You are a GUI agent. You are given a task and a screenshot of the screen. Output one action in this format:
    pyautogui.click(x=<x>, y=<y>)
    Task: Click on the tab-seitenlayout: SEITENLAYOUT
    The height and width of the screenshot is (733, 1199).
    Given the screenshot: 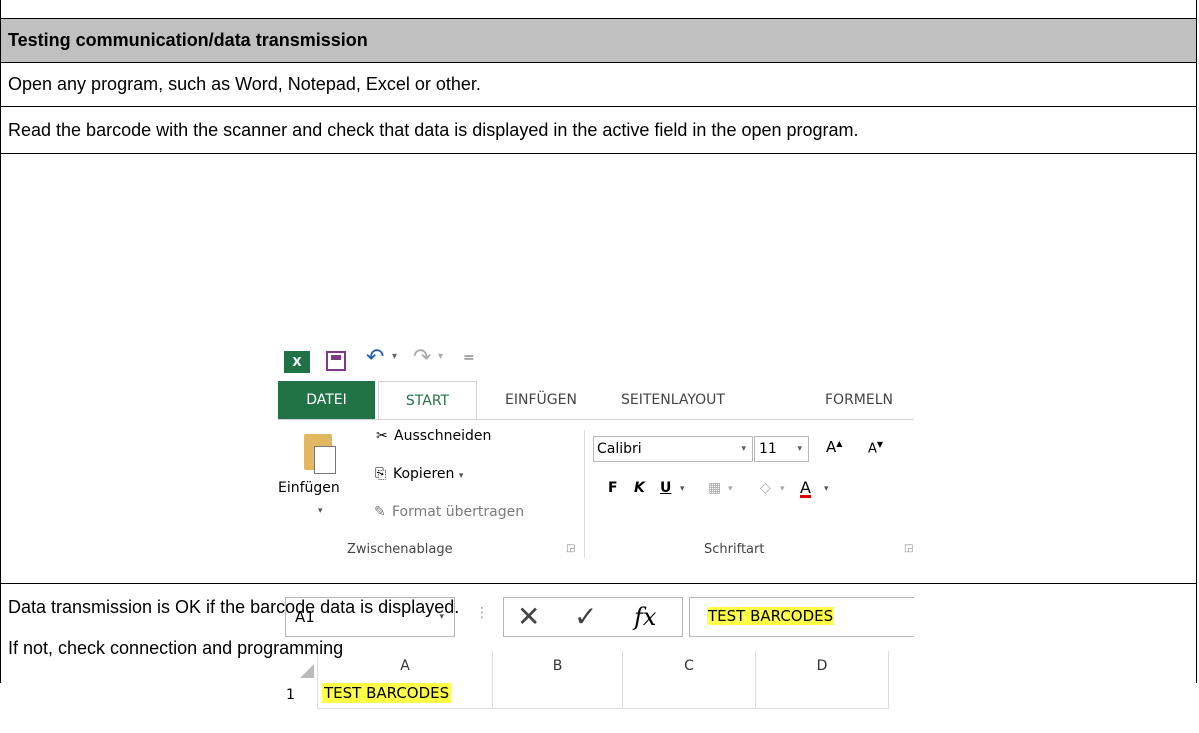 What is the action you would take?
    pyautogui.click(x=673, y=400)
    